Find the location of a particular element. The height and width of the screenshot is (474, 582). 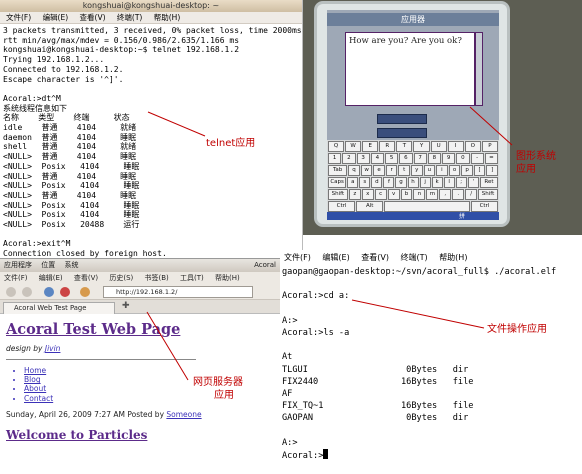

annotation-telnet: telnet应用 is located at coordinates (231, 143).